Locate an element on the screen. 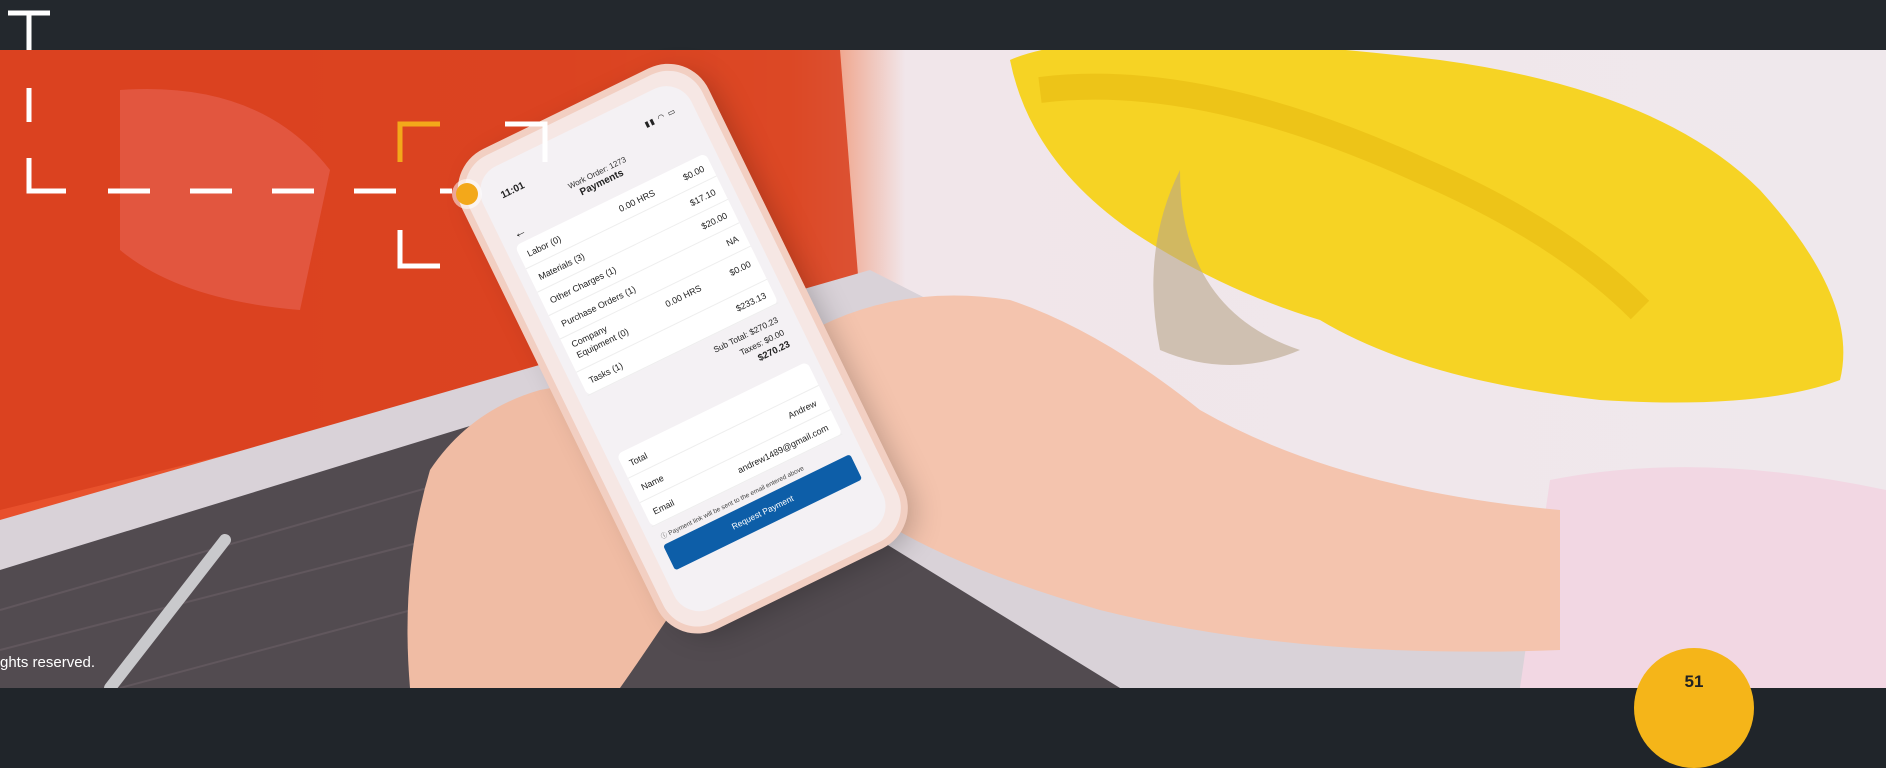  status-icons: ▮▮ ◠ ▭ is located at coordinates (660, 118).